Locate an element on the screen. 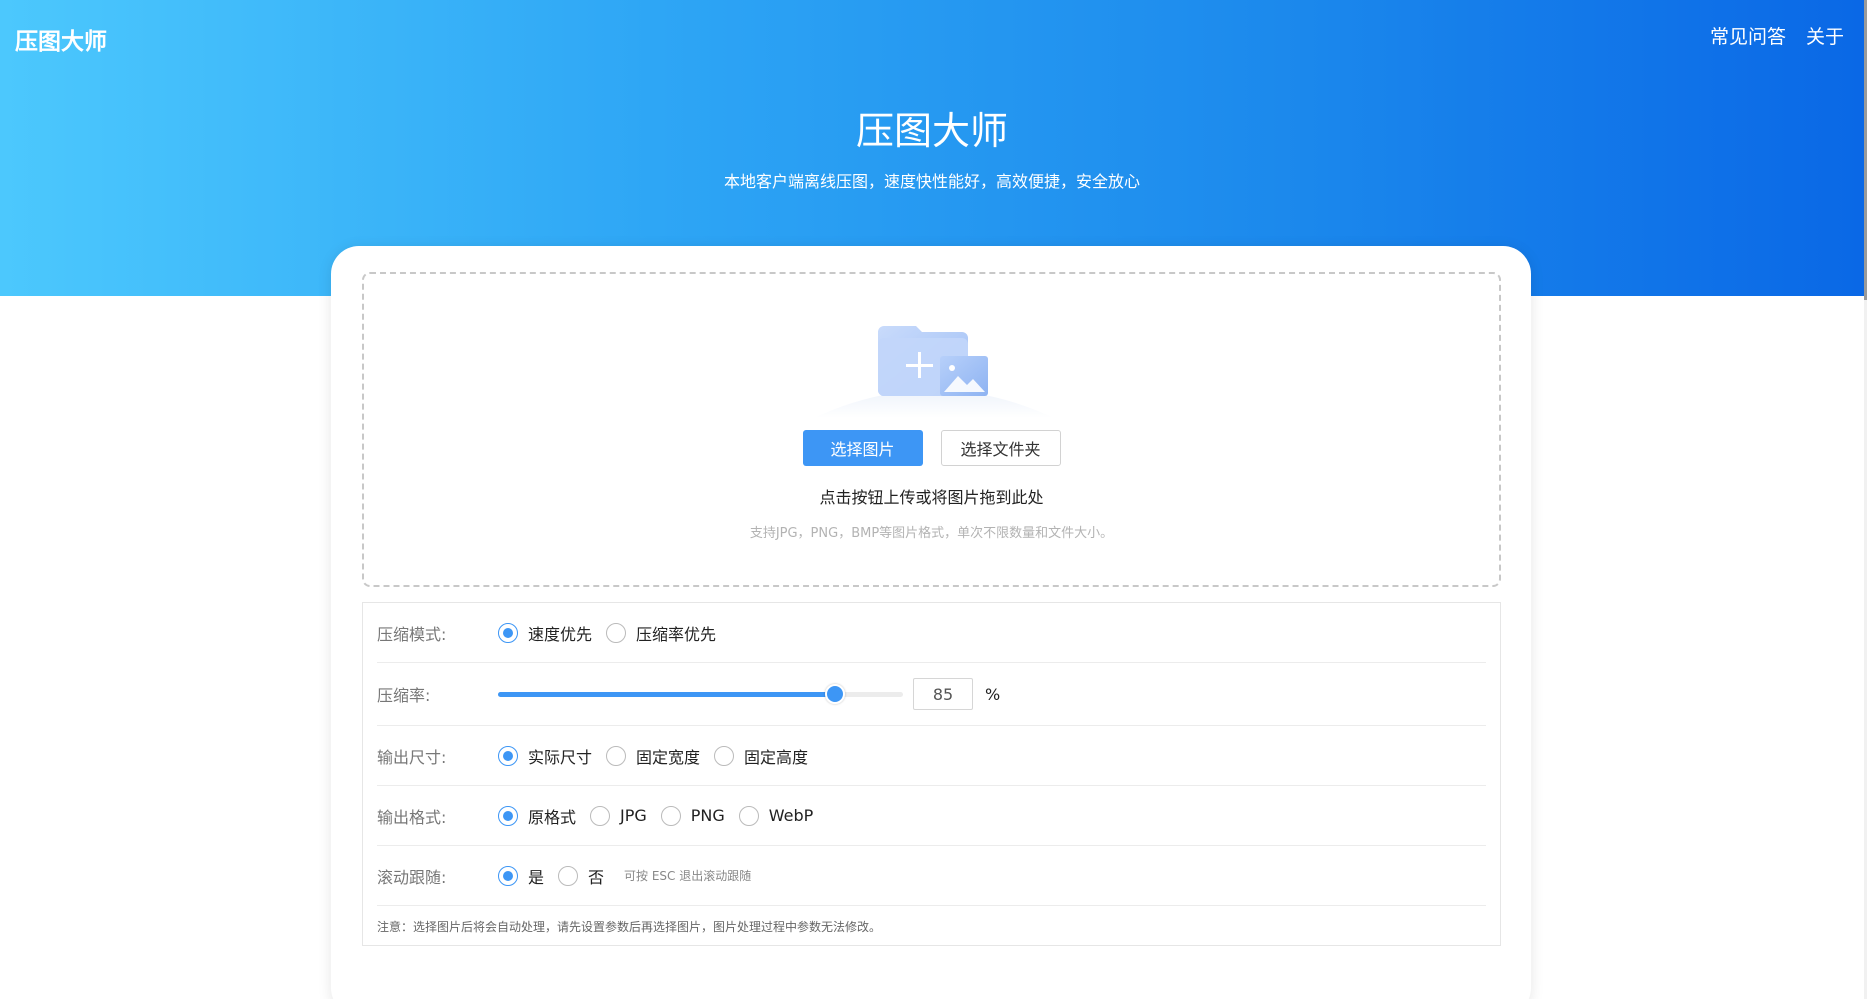 The width and height of the screenshot is (1867, 999). page-title: 压图大师 is located at coordinates (931, 131).